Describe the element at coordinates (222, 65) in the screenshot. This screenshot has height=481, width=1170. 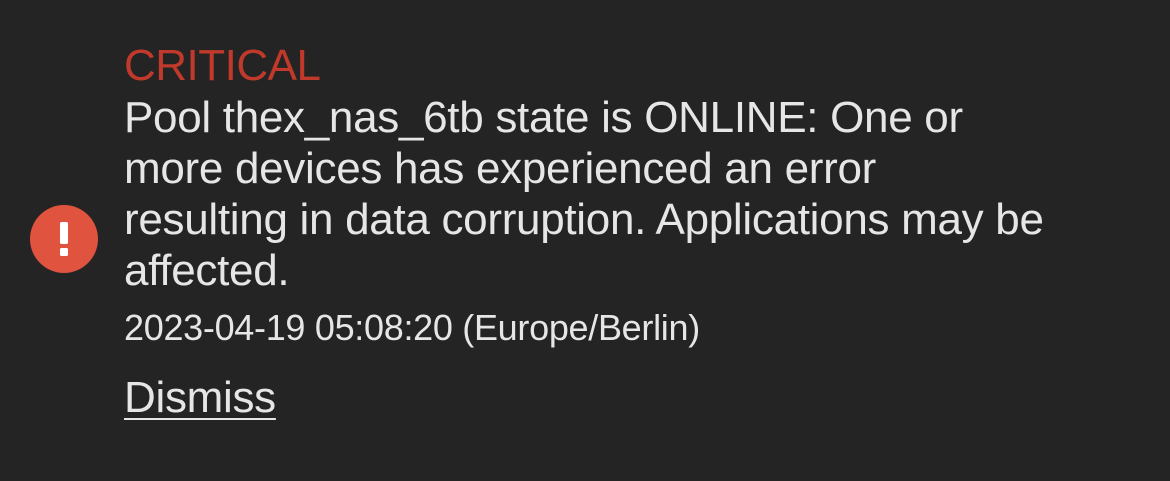
I see `alert-level: CRITICAL` at that location.